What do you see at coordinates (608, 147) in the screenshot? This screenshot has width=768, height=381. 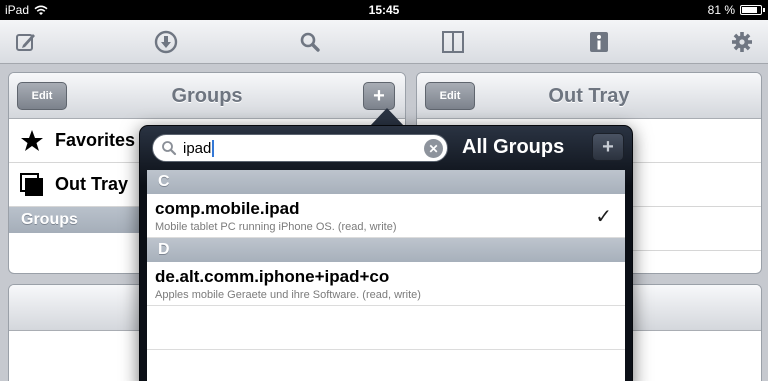 I see `popover-add-button: +` at bounding box center [608, 147].